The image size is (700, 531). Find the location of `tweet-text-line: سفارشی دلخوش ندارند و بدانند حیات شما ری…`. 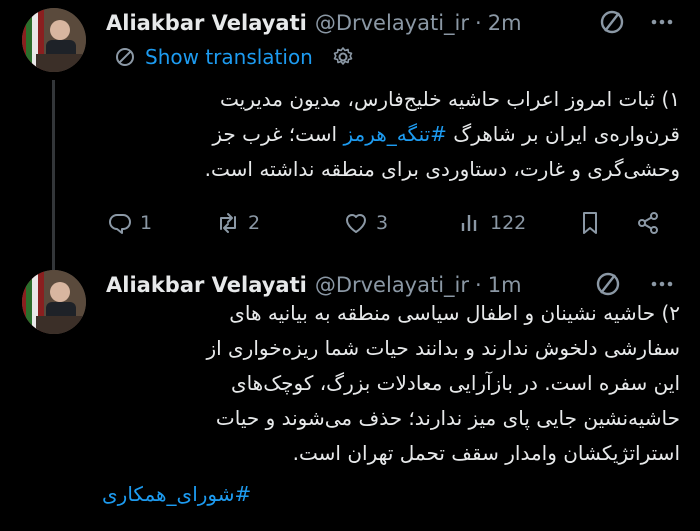

tweet-text-line: سفارشی دلخوش ندارند و بدانند حیات شما ری… is located at coordinates (443, 348).